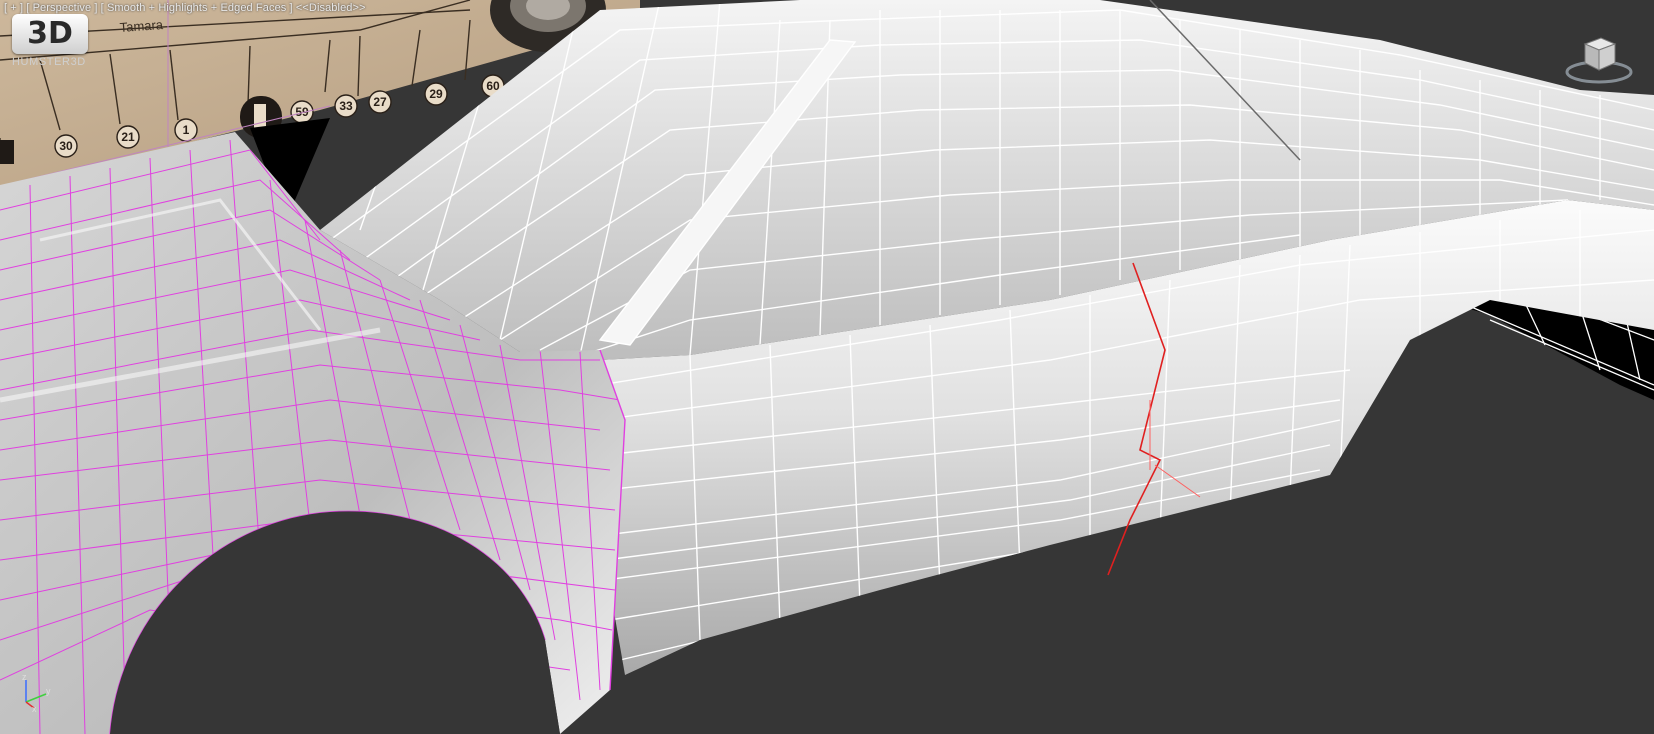 Image resolution: width=1654 pixels, height=734 pixels. Describe the element at coordinates (1599, 60) in the screenshot. I see `viewcube-icon` at that location.